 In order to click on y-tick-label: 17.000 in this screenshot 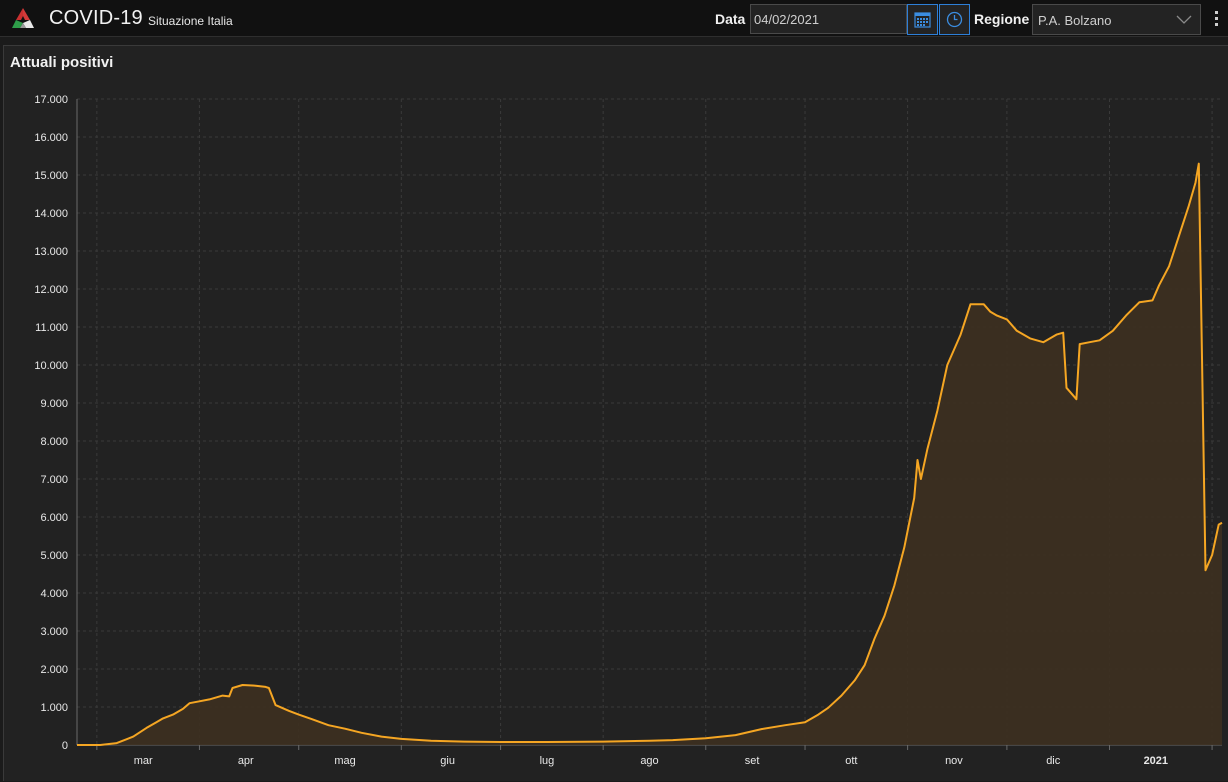, I will do `click(51, 100)`.